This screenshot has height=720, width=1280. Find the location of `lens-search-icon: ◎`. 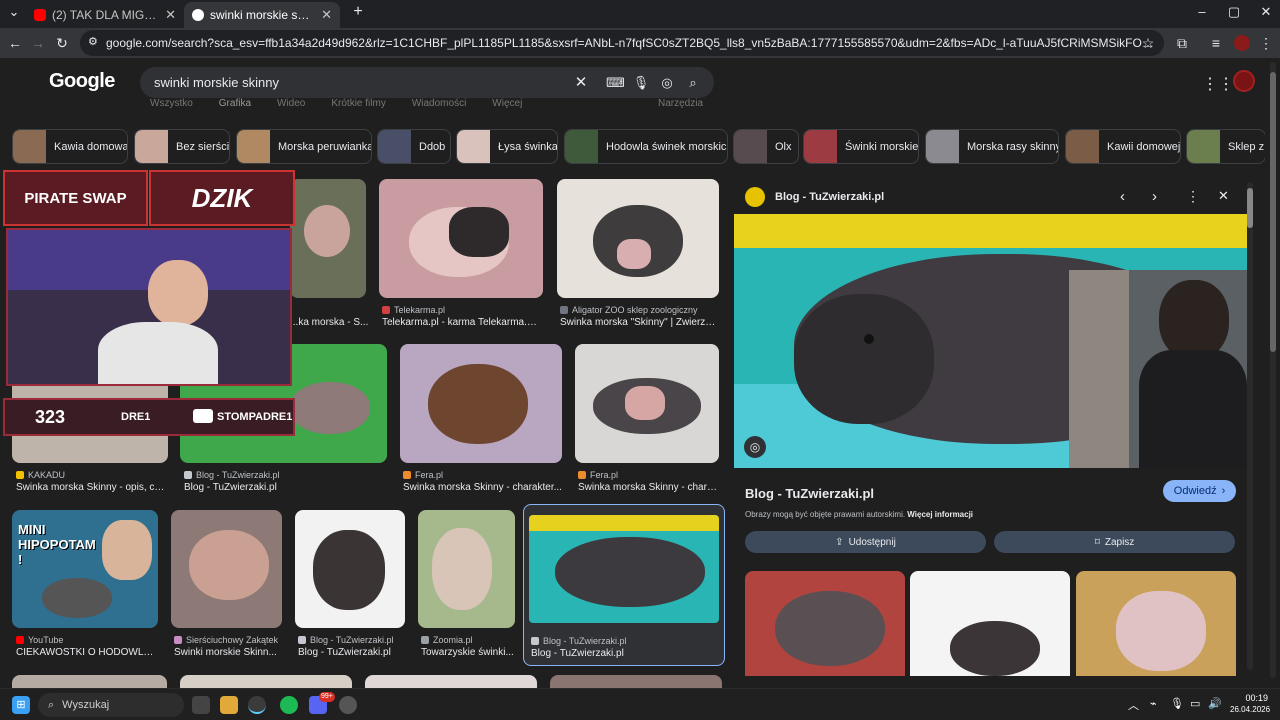

lens-search-icon: ◎ is located at coordinates (755, 447).